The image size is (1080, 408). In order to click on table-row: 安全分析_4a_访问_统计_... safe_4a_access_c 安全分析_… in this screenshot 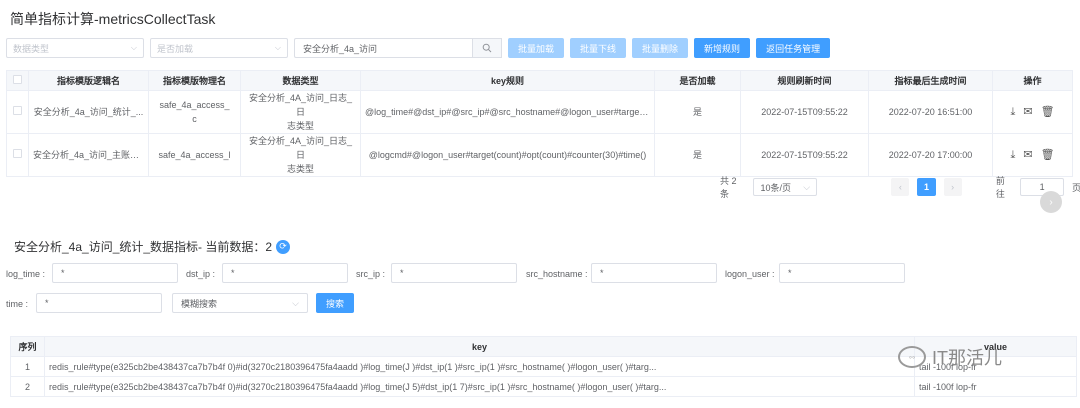, I will do `click(539, 112)`.